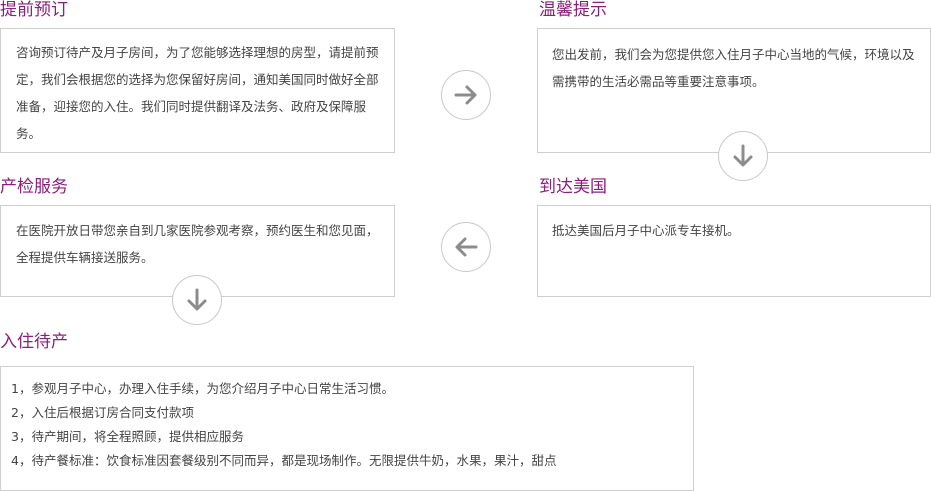  I want to click on arrow-down-button-right, so click(743, 156).